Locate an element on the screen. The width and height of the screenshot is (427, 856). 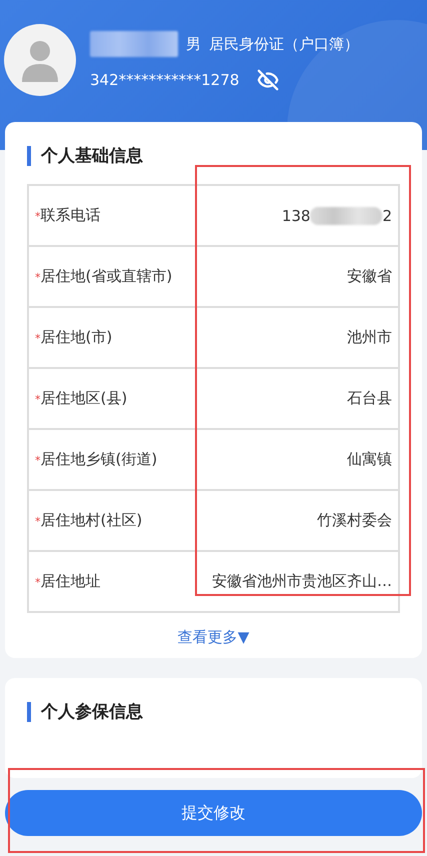
field-label: *联系电话 is located at coordinates (67, 215).